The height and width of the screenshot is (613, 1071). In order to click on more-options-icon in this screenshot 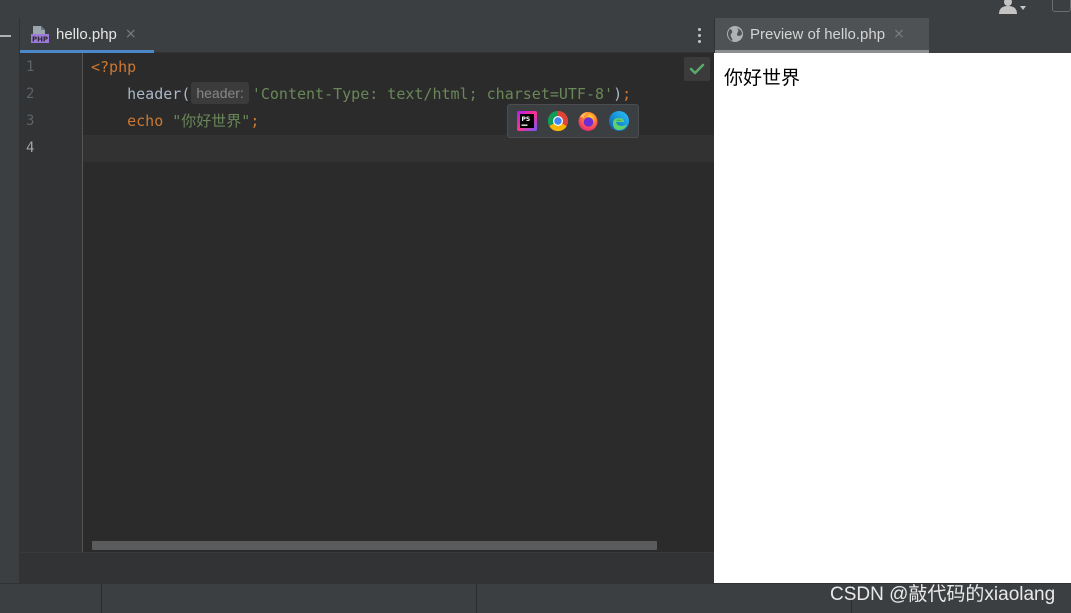, I will do `click(699, 36)`.